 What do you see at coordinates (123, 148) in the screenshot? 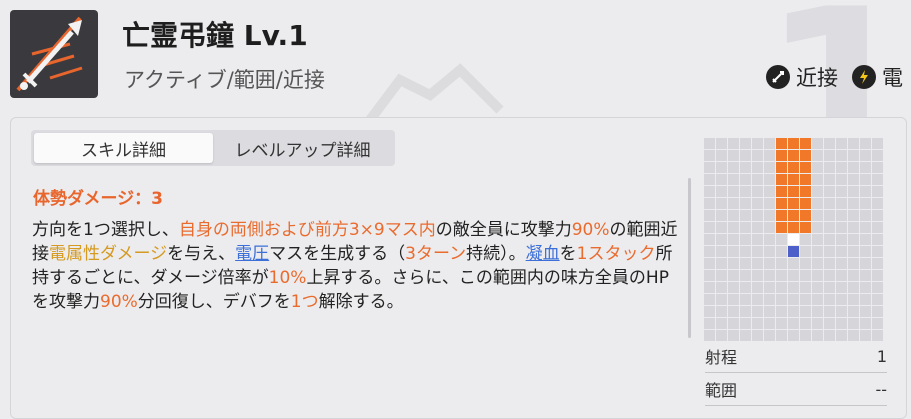
I see `tab-skill-detail: スキル詳細` at bounding box center [123, 148].